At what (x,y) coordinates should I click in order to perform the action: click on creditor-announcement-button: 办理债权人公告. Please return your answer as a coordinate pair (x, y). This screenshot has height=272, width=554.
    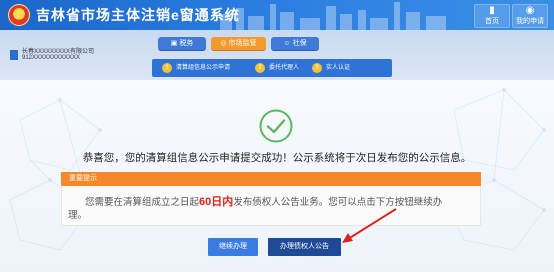
    Looking at the image, I should click on (304, 247).